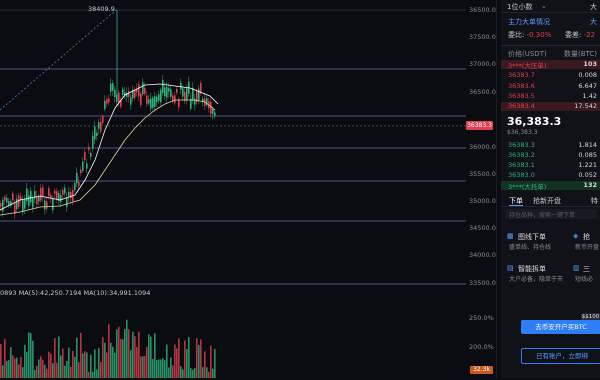  Describe the element at coordinates (527, 66) in the screenshot. I see `ask-big-label: 3***(大压单)` at that location.